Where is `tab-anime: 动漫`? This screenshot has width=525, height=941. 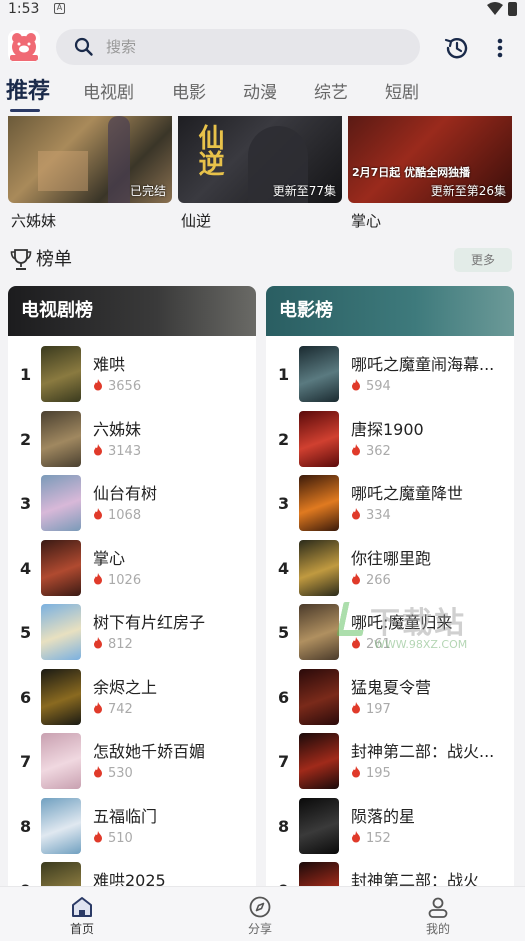
tab-anime: 动漫 is located at coordinates (260, 93).